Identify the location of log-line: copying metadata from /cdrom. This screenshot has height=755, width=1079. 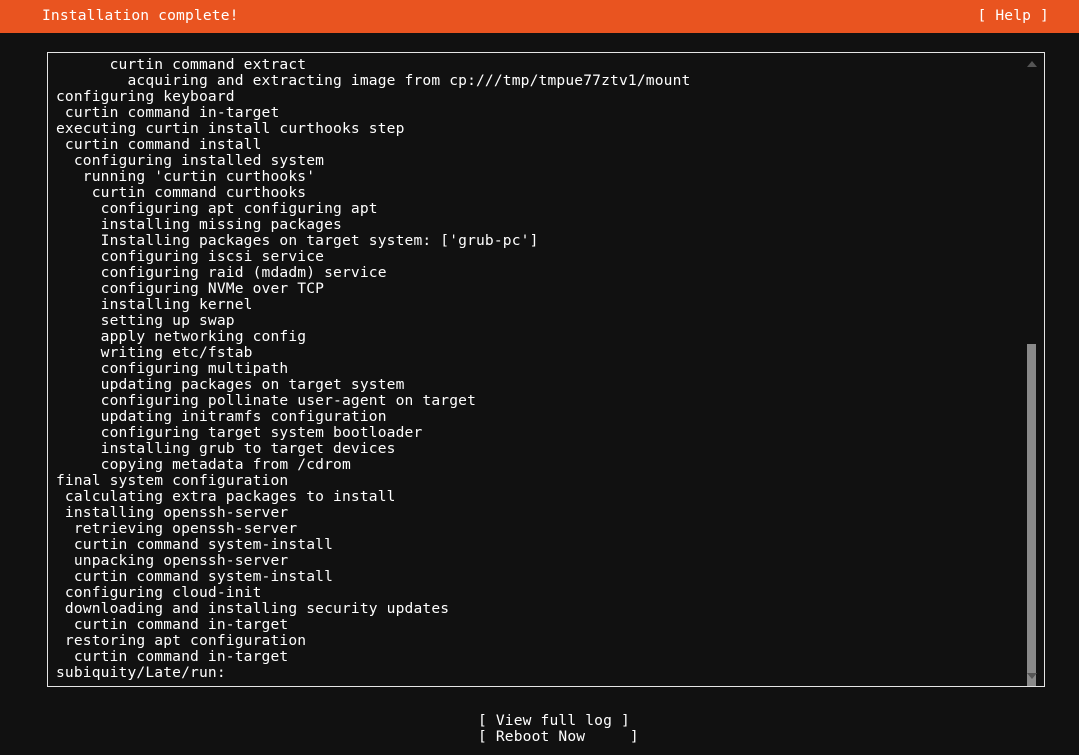
(203, 464).